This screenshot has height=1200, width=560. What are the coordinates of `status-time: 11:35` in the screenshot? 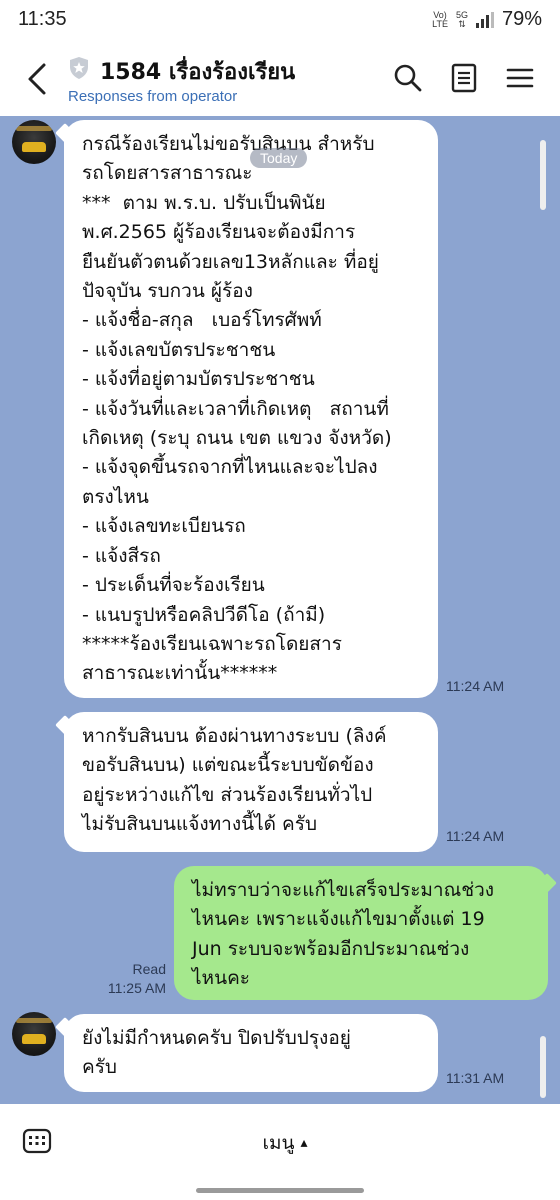 It's located at (42, 19).